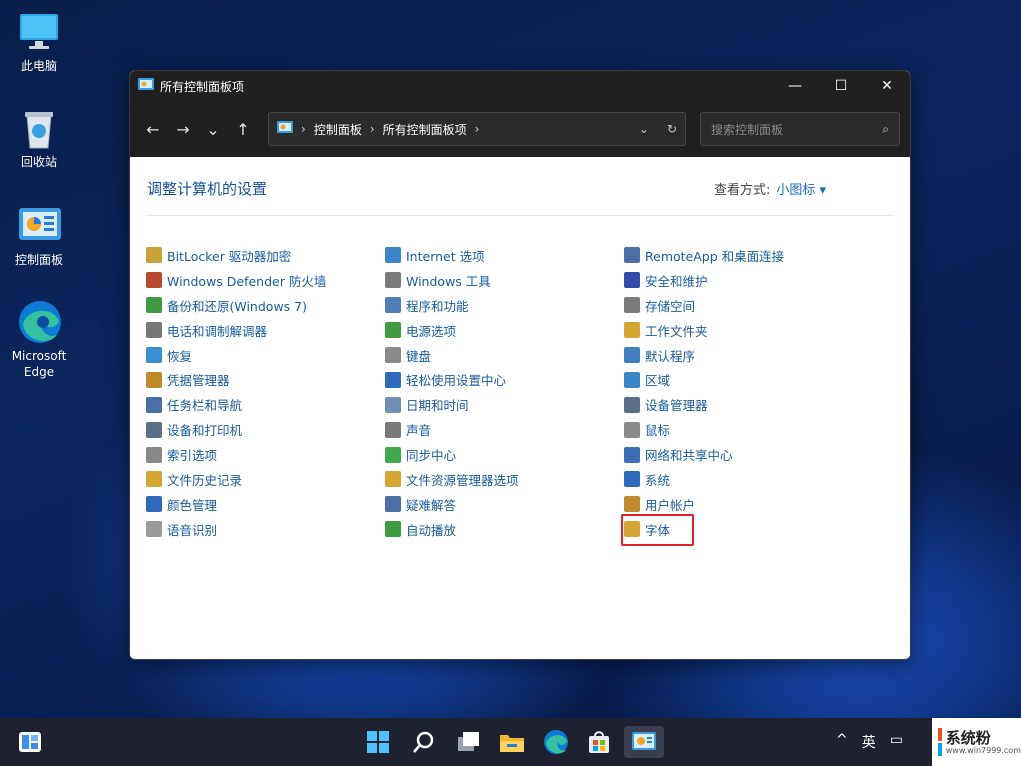 The height and width of the screenshot is (766, 1021). Describe the element at coordinates (452, 429) in the screenshot. I see `control-panel-item: 声音` at that location.